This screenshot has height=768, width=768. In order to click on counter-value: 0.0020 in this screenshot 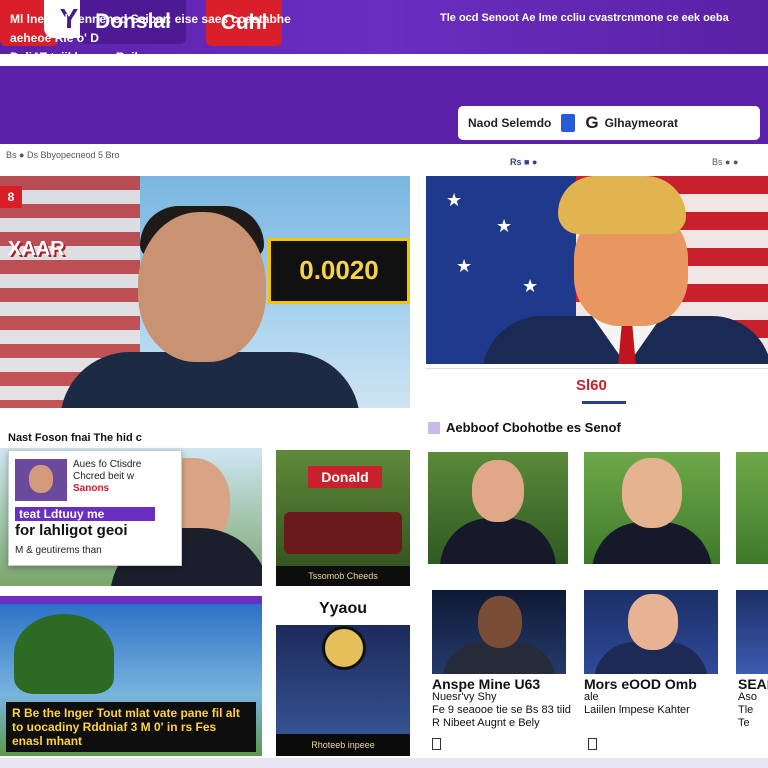, I will do `click(339, 270)`.